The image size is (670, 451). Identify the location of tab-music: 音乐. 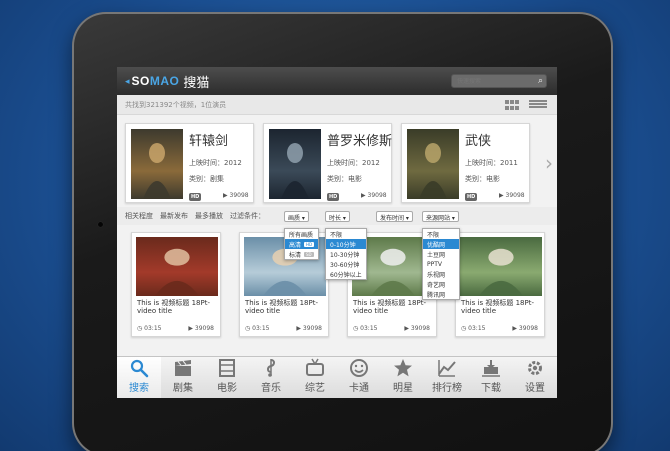
(271, 377).